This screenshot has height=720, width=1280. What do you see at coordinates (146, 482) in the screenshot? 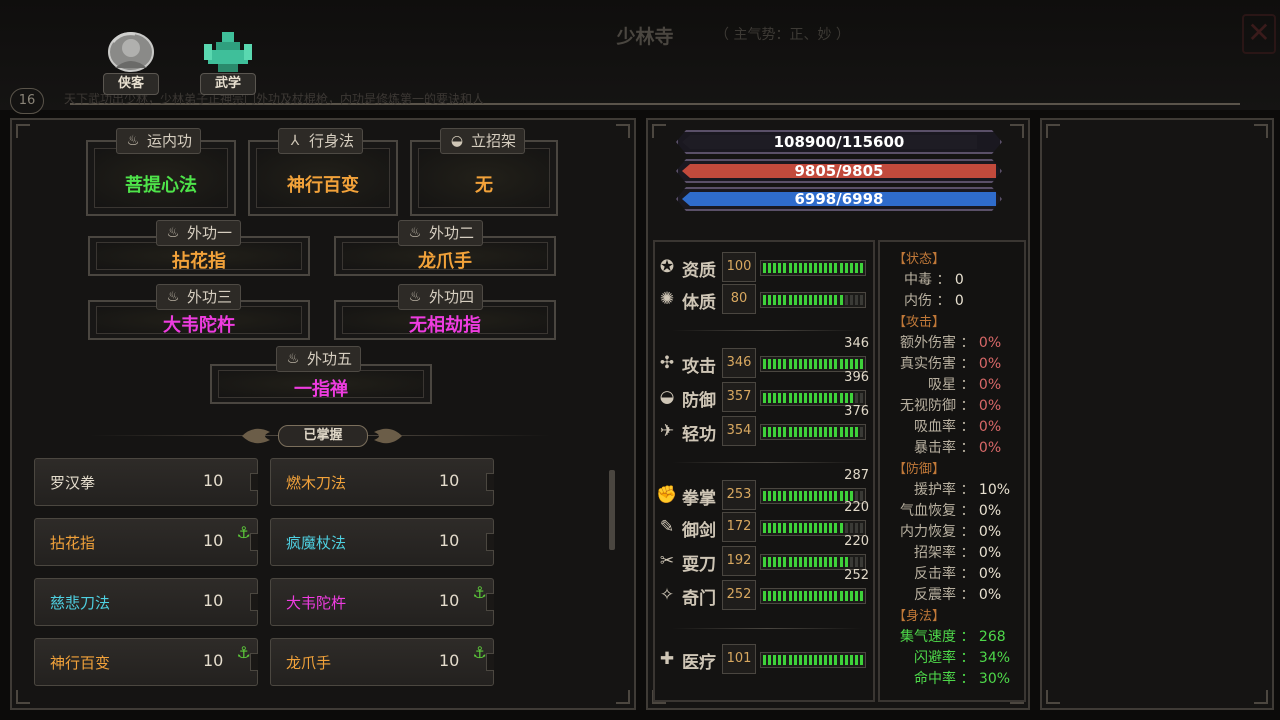
I see `skill-item: 罗汉拳 10` at bounding box center [146, 482].